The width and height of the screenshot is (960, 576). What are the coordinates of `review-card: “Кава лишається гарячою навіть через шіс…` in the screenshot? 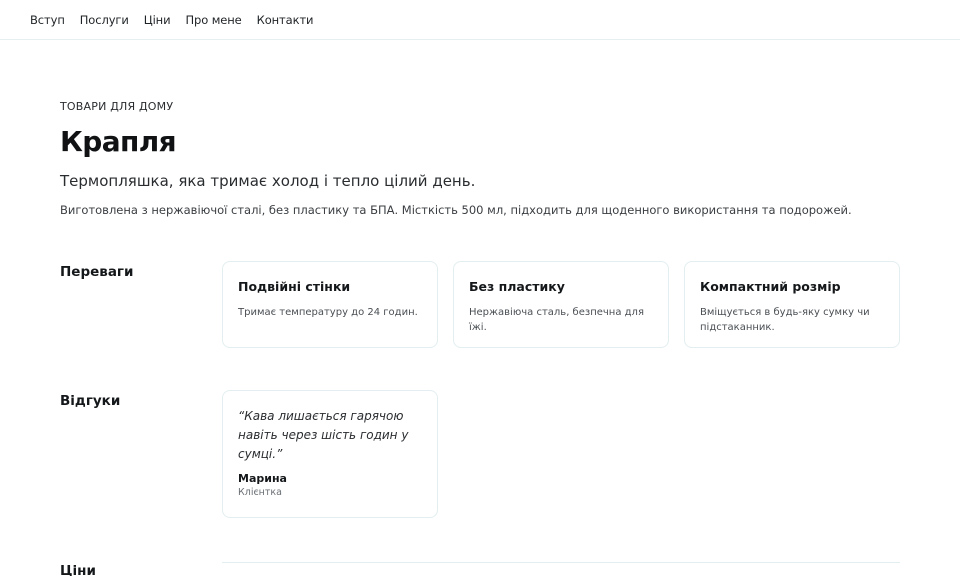 It's located at (330, 454).